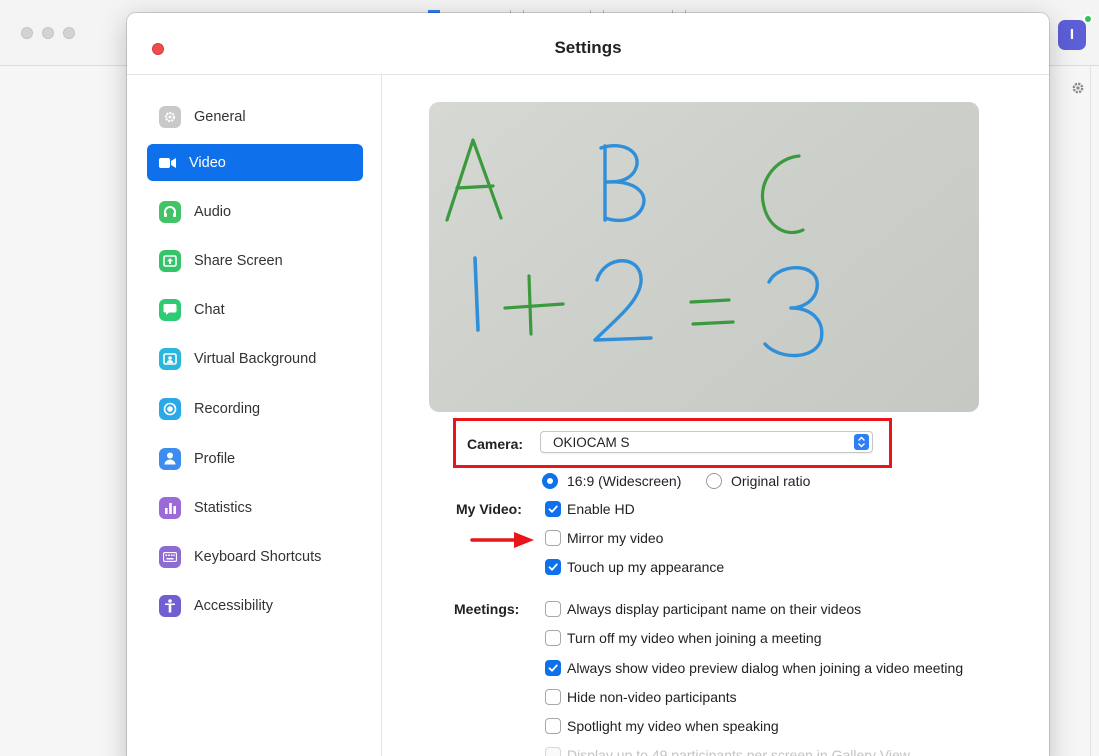 Image resolution: width=1099 pixels, height=756 pixels. Describe the element at coordinates (170, 309) in the screenshot. I see `chat-bubble-icon` at that location.